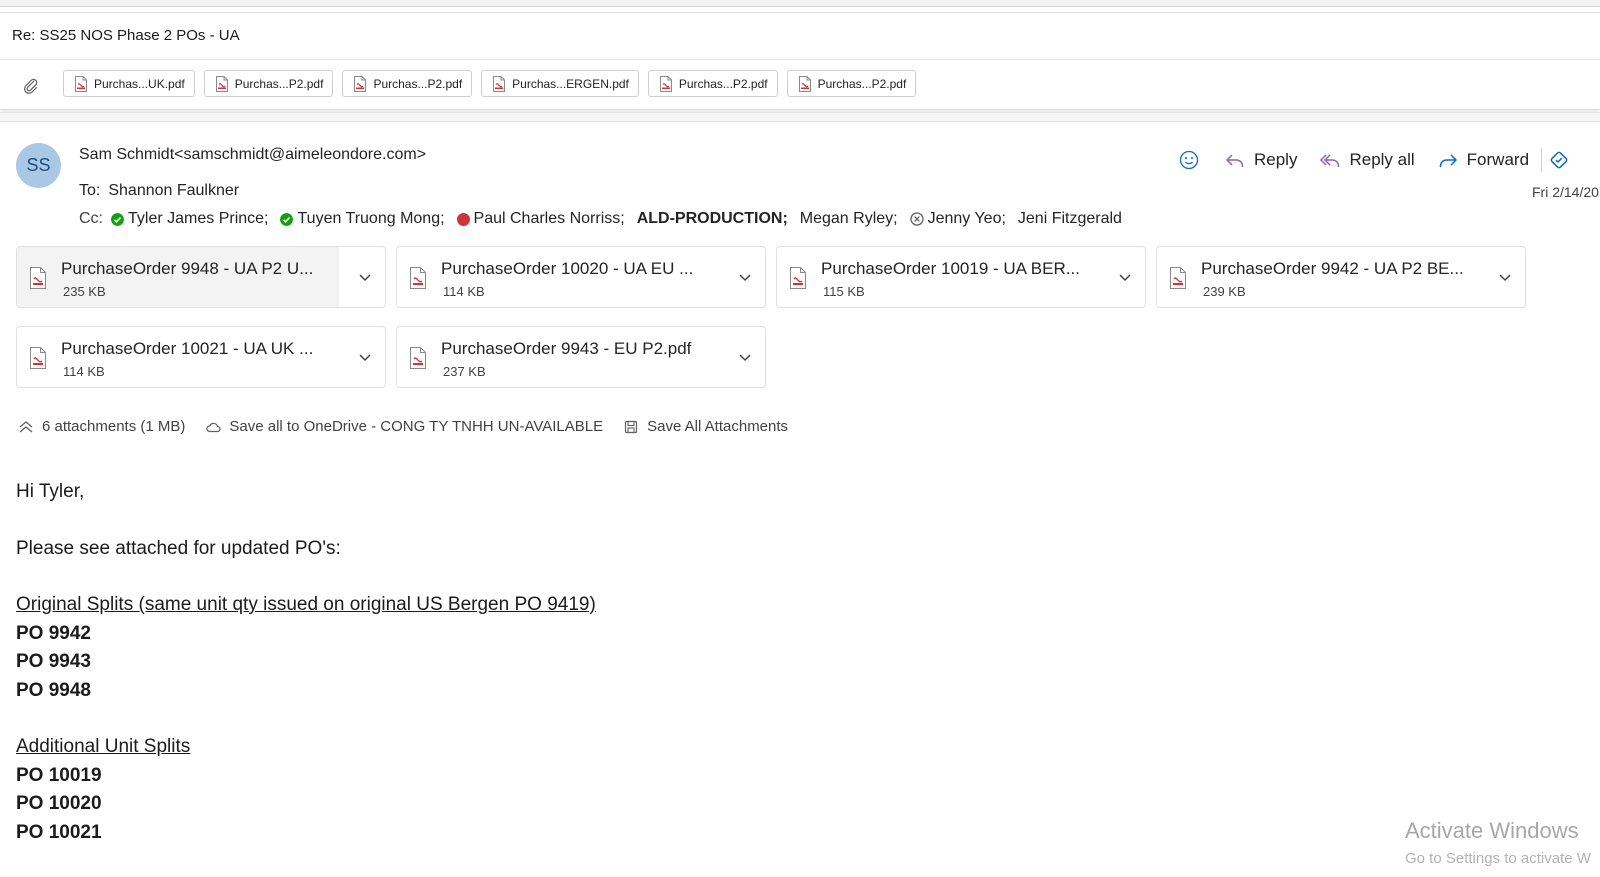  Describe the element at coordinates (50, 491) in the screenshot. I see `greeting: Hi Tyler,` at that location.